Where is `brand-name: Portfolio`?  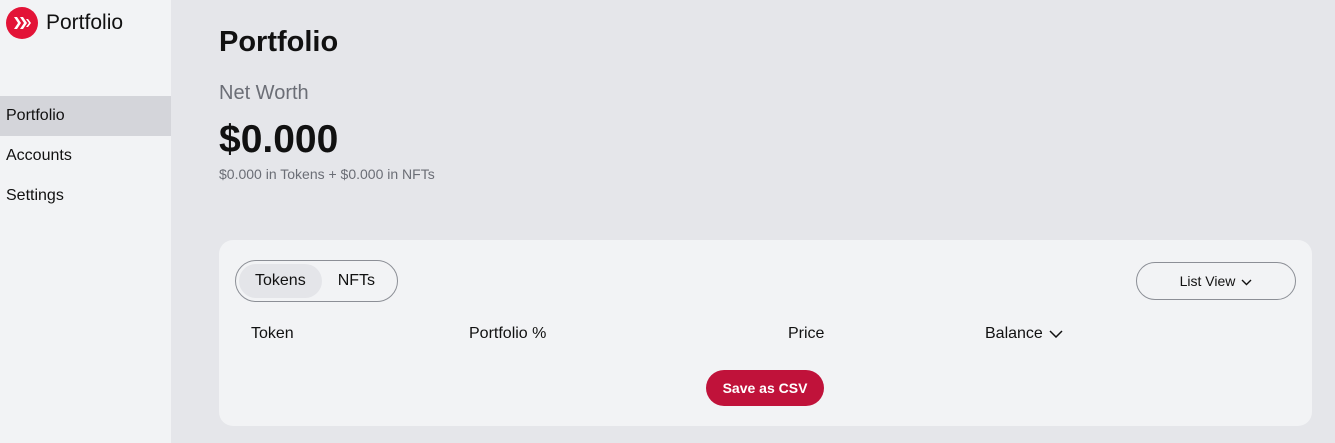 brand-name: Portfolio is located at coordinates (85, 22).